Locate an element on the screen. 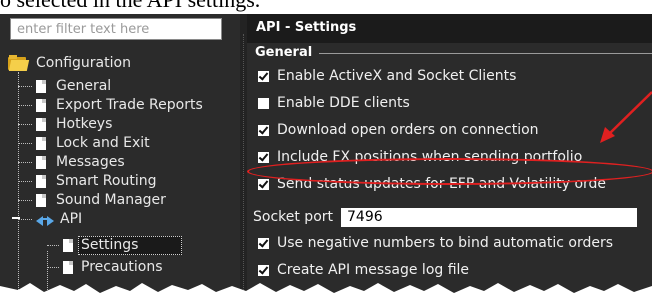 The height and width of the screenshot is (308, 652). option-label: Enable ActiveX and Socket Clients is located at coordinates (397, 76).